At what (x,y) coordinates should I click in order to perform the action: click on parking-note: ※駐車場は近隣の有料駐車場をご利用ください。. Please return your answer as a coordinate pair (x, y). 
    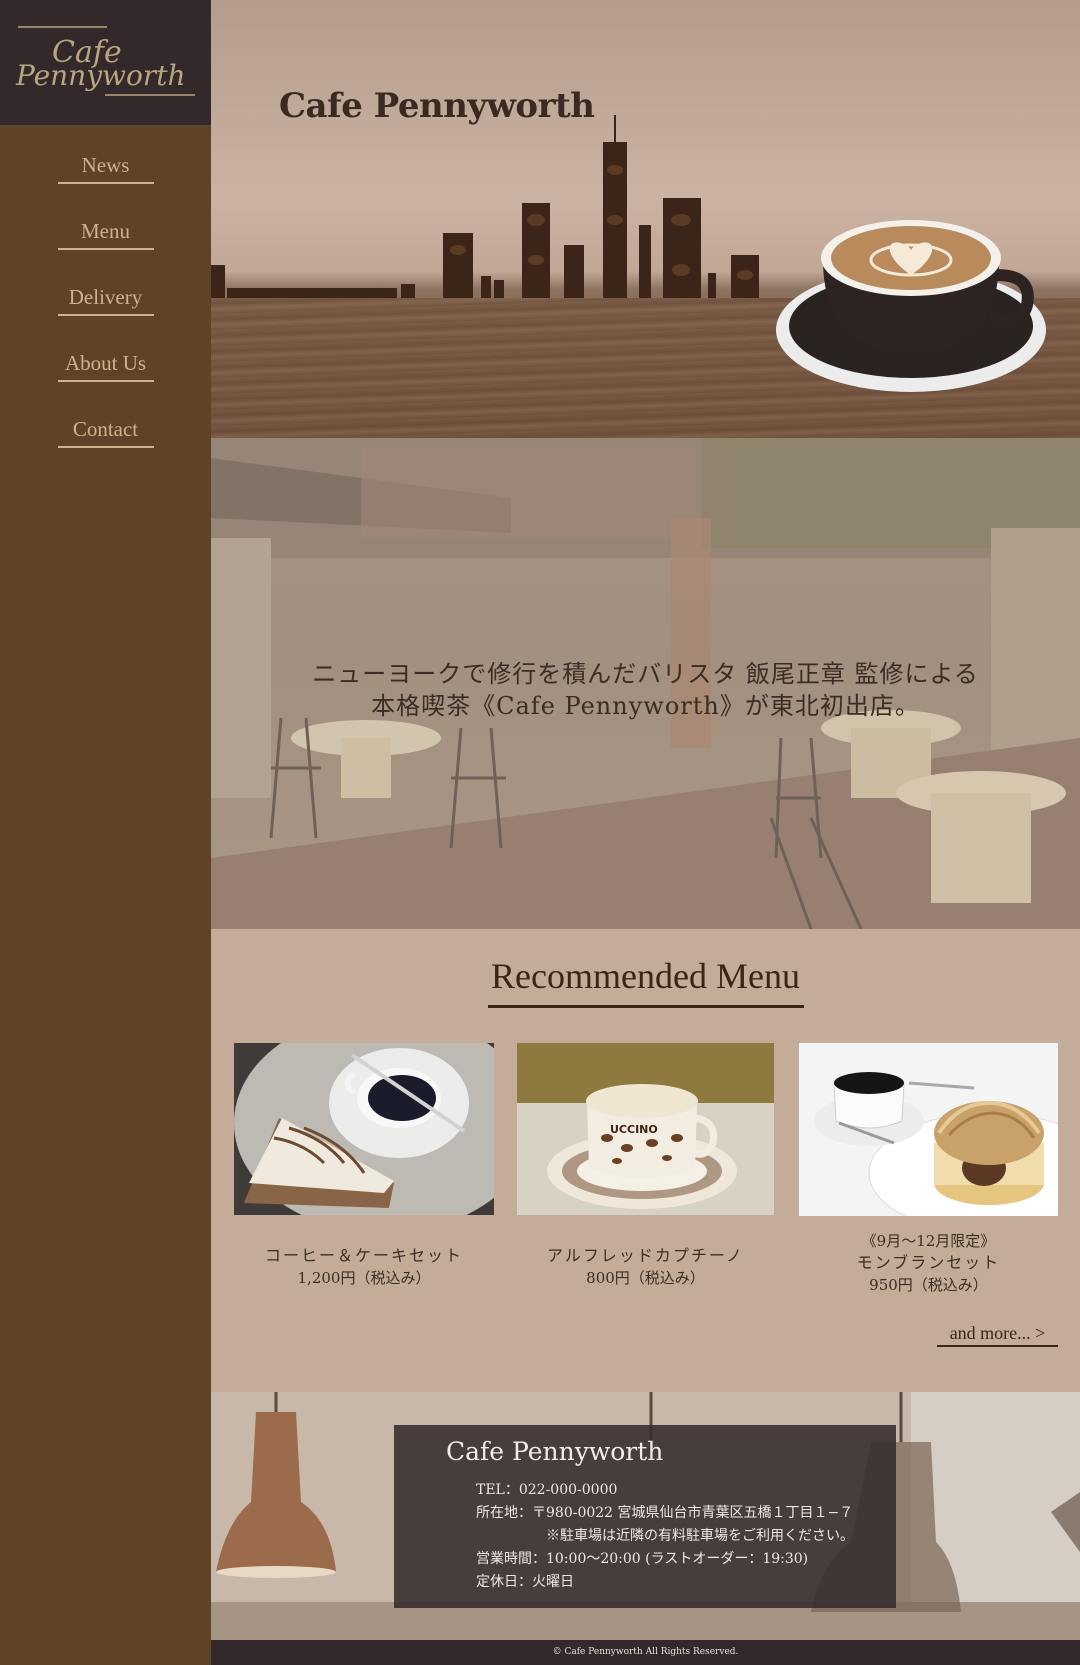
    Looking at the image, I should click on (700, 1536).